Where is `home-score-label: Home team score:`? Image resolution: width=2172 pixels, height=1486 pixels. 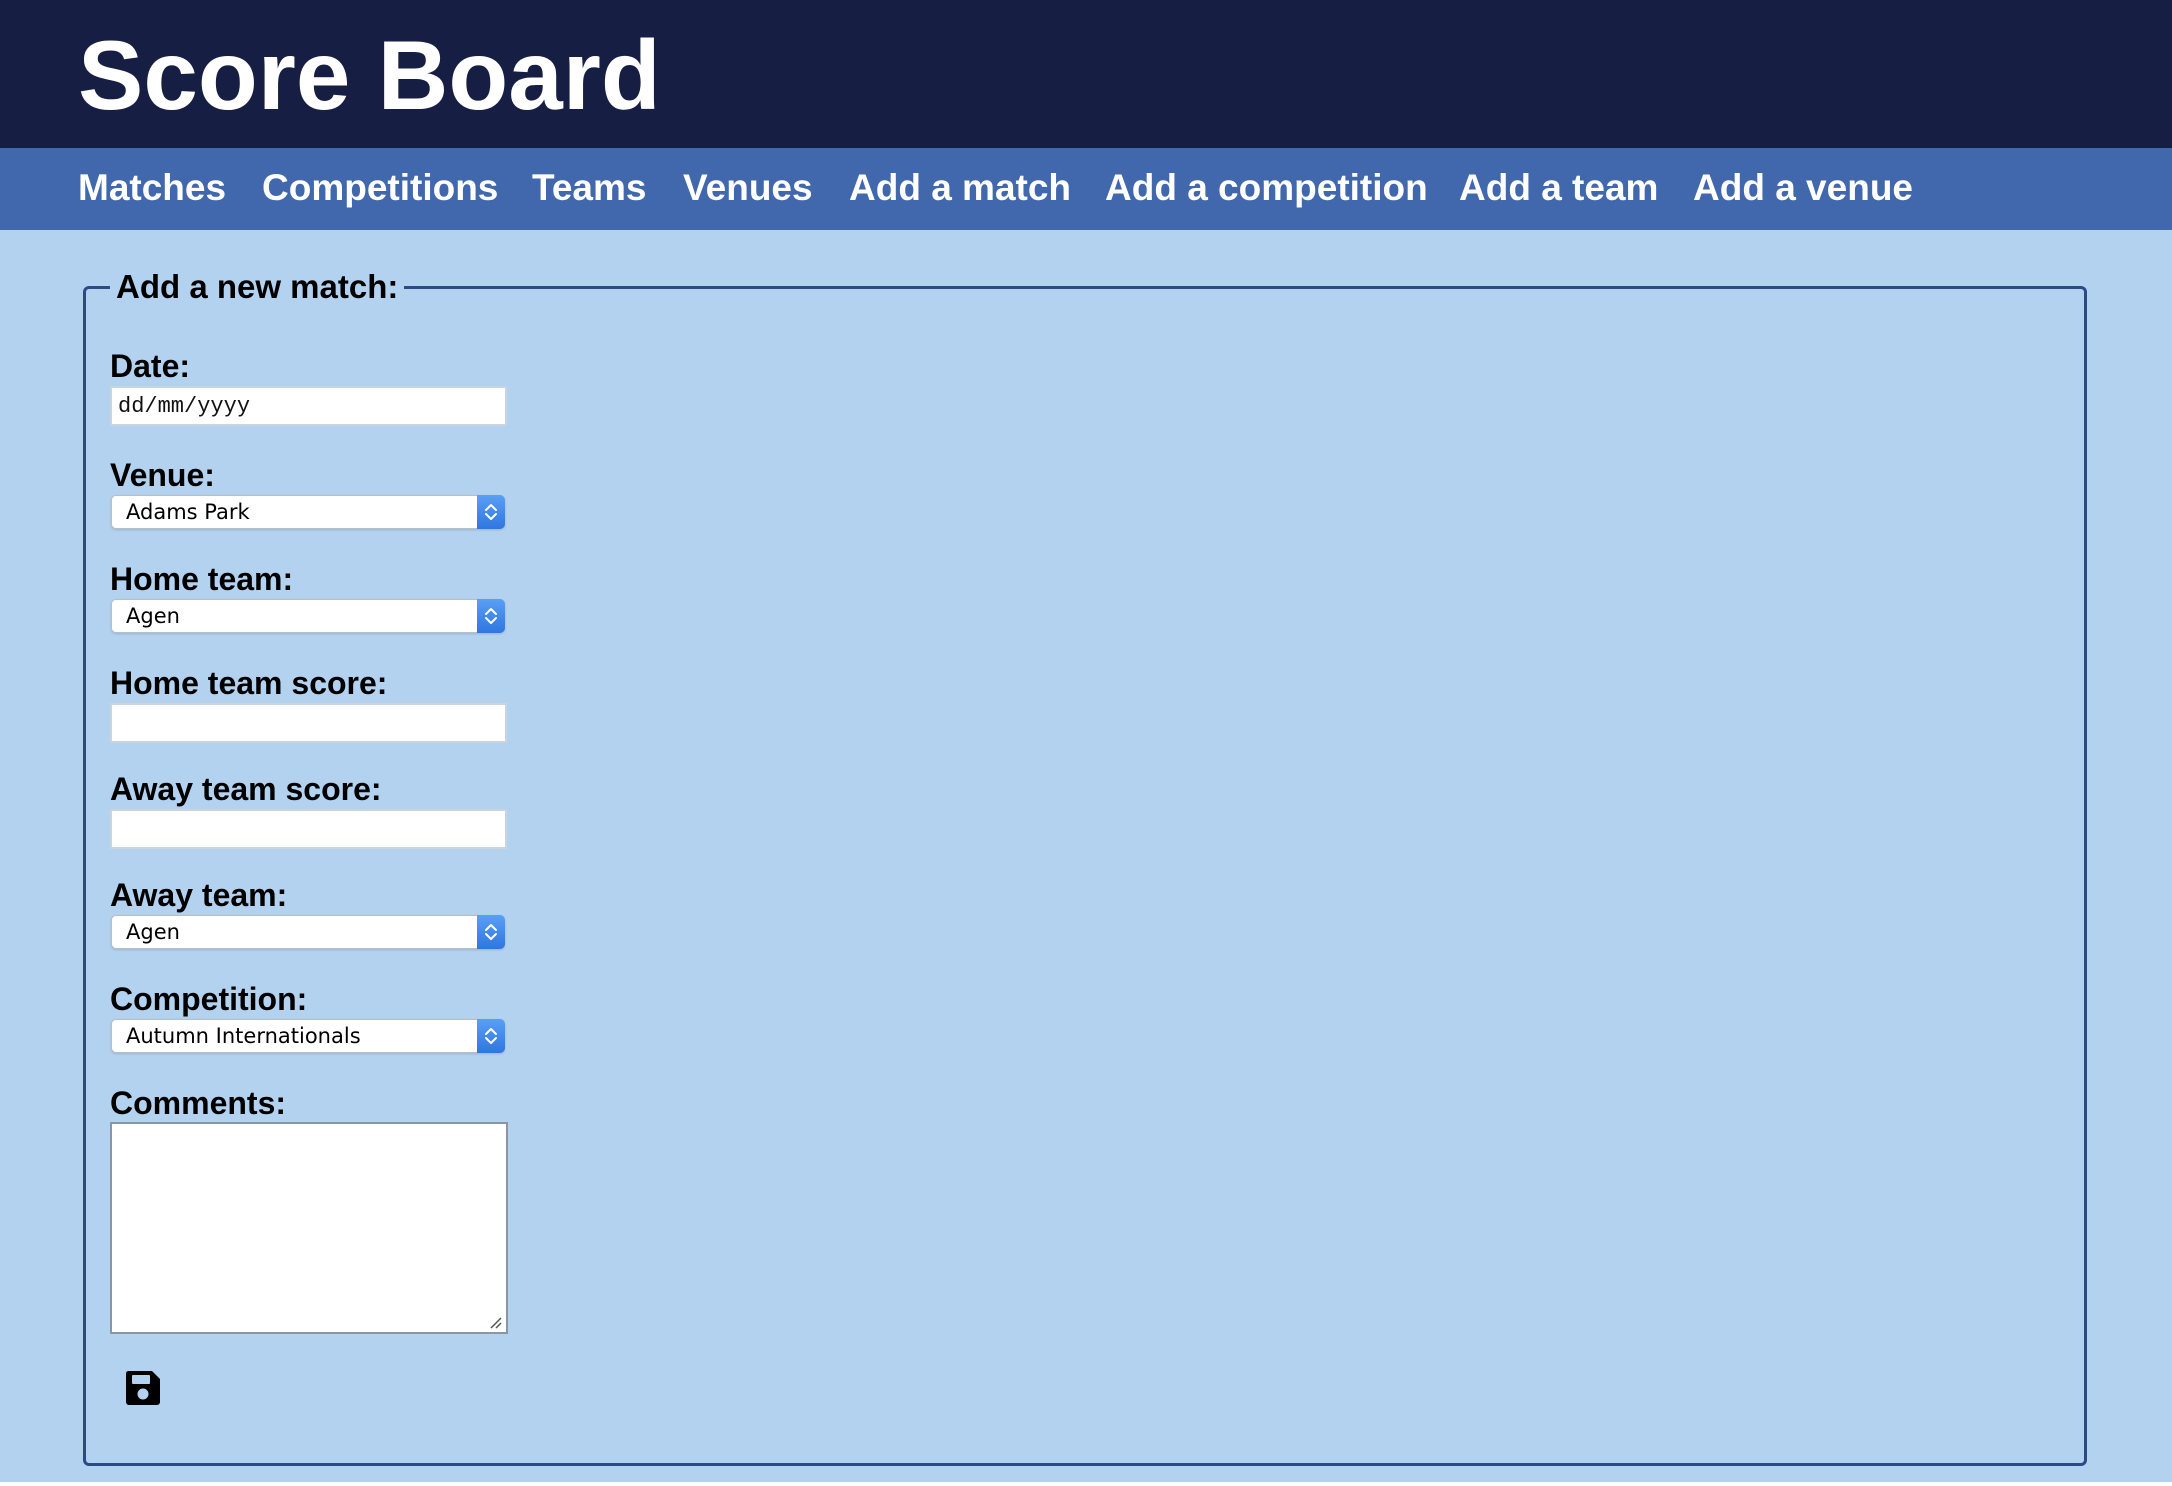 home-score-label: Home team score: is located at coordinates (249, 683).